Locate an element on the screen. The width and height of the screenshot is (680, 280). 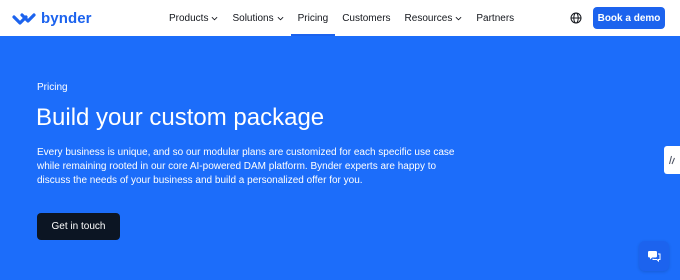
nav-item-label: Customers is located at coordinates (366, 18).